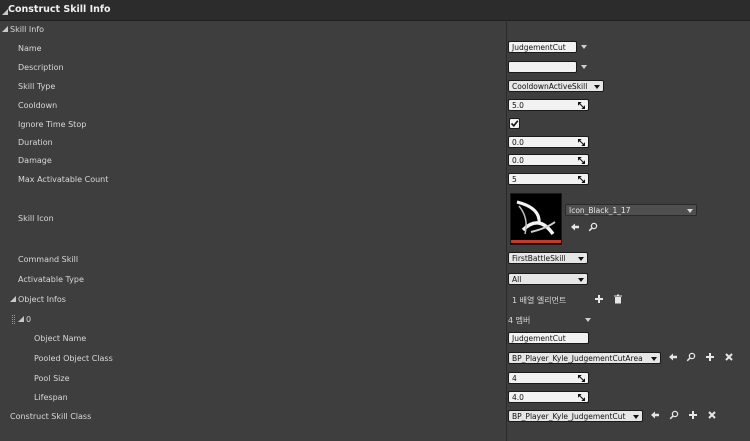  I want to click on lifespan-value: 4.0, so click(518, 397).